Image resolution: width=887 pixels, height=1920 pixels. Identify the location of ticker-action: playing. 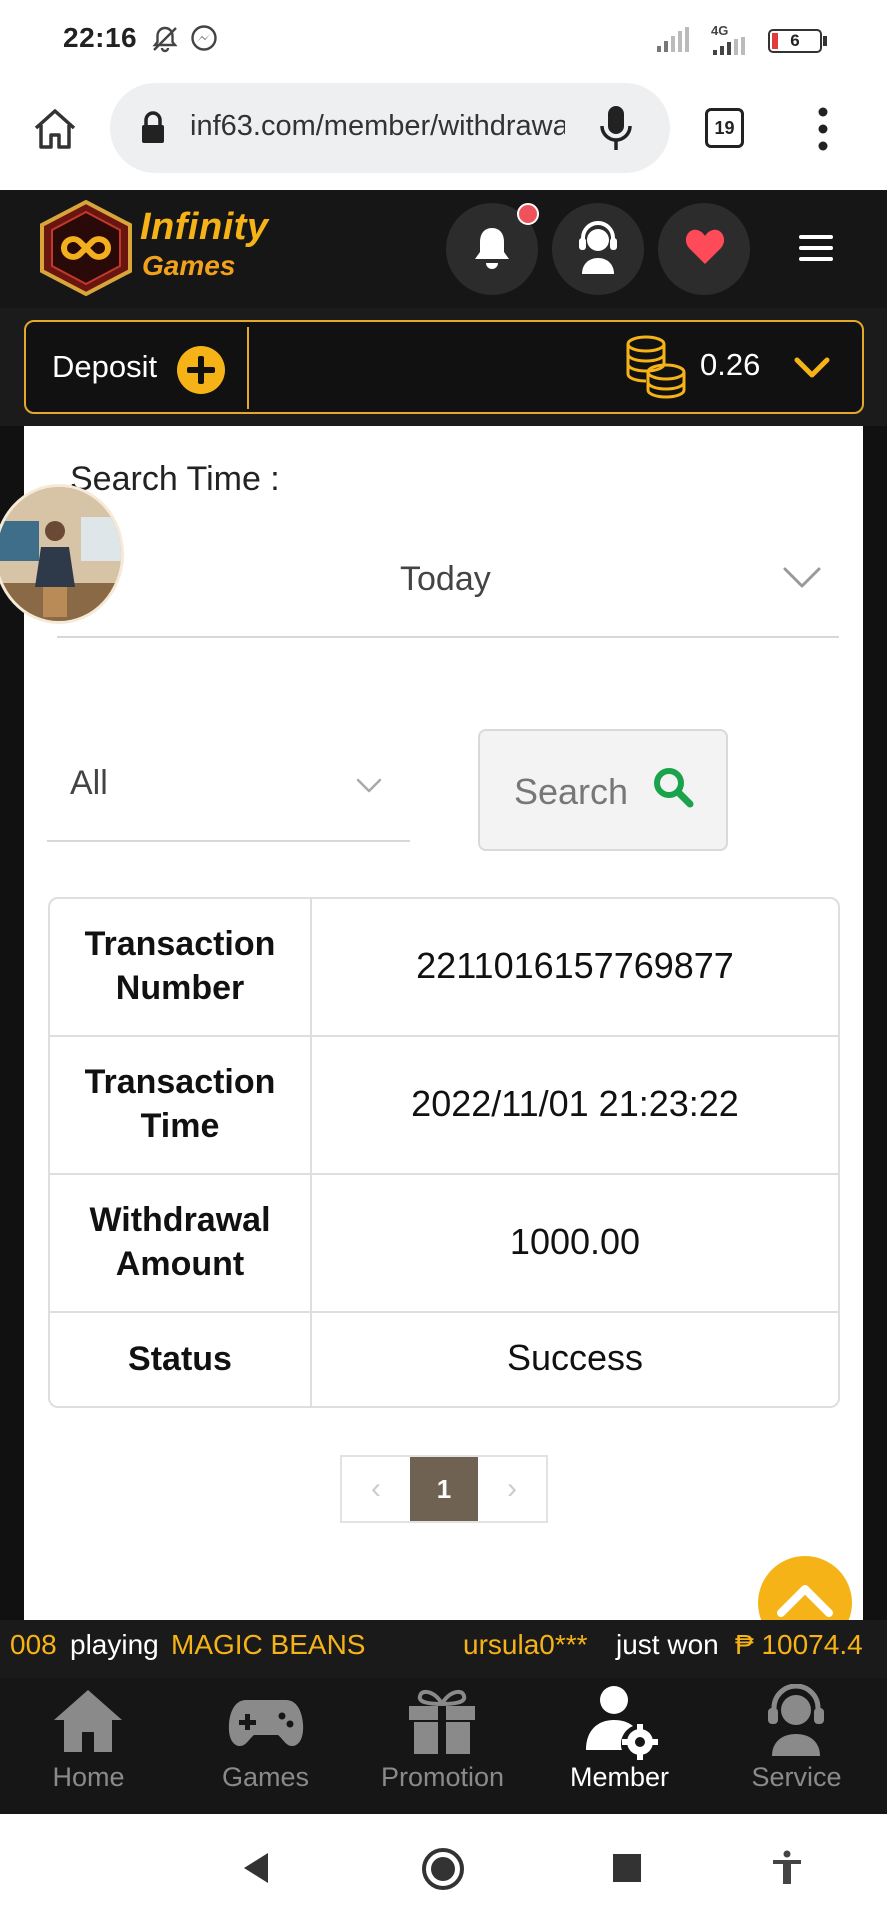
(114, 1644).